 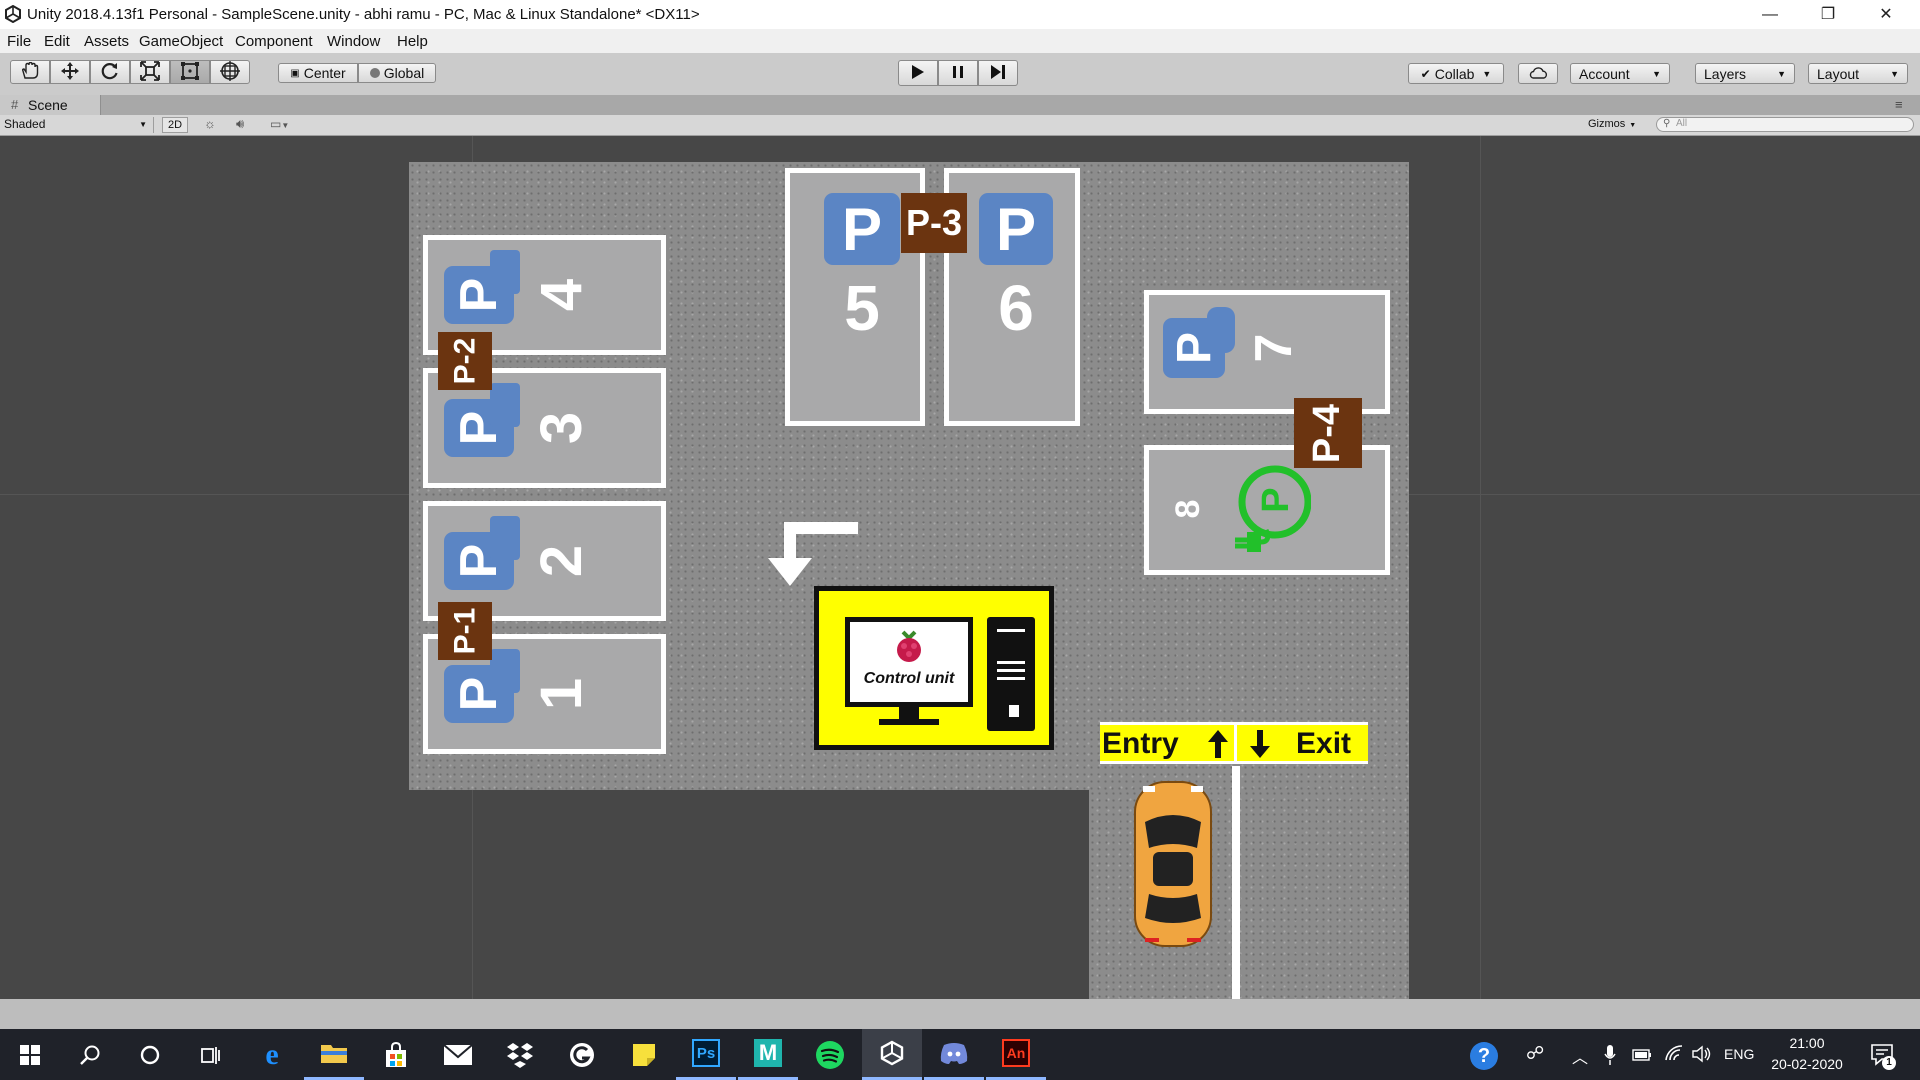 What do you see at coordinates (1271, 507) in the screenshot?
I see `ev-charging-icon: P` at bounding box center [1271, 507].